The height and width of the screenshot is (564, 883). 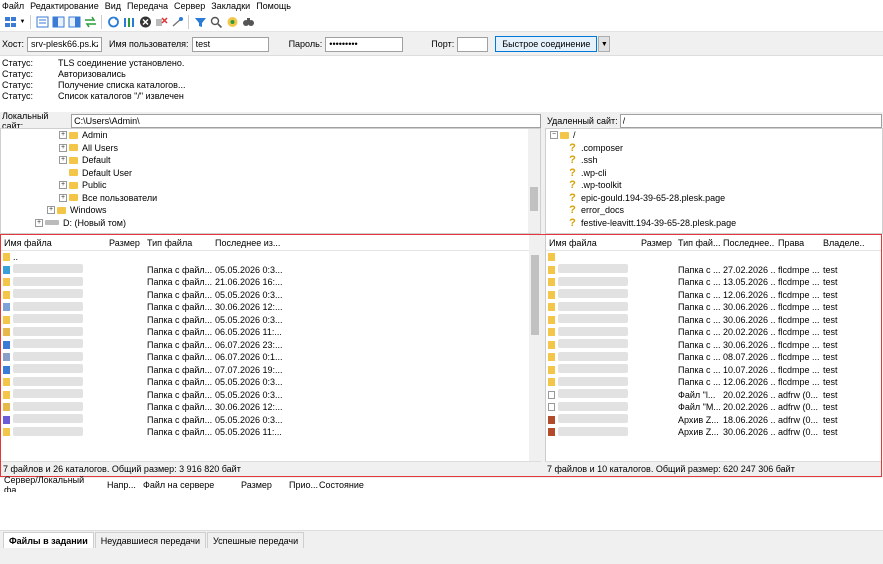 What do you see at coordinates (750, 120) in the screenshot?
I see `remote-path-input` at bounding box center [750, 120].